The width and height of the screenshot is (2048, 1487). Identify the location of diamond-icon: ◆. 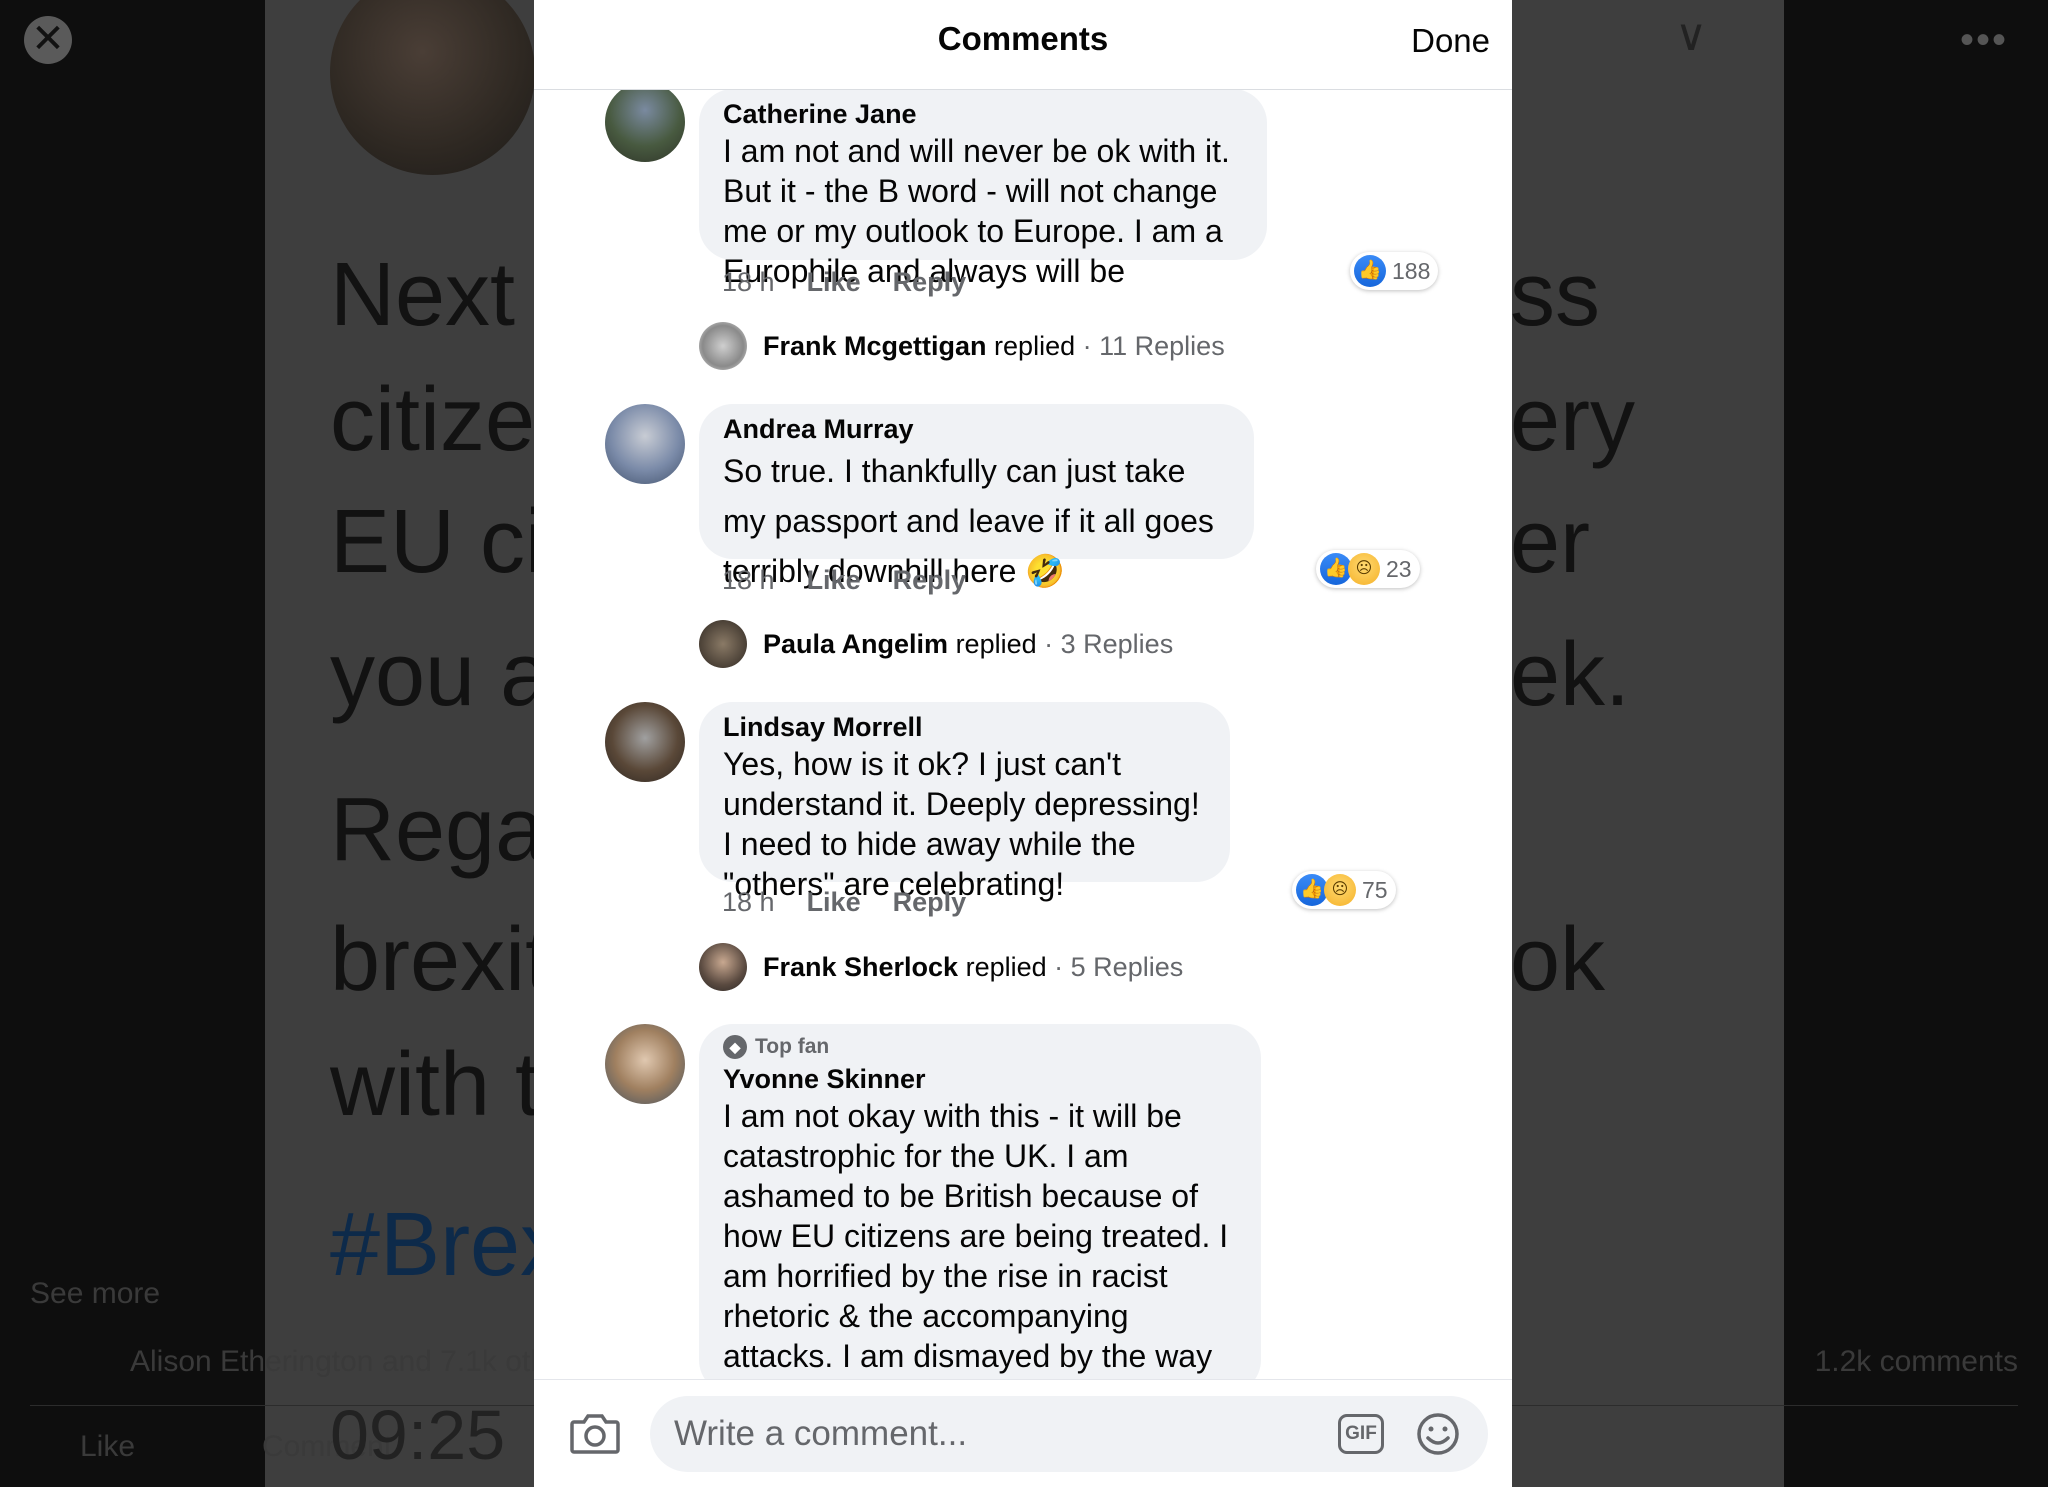
(735, 1047).